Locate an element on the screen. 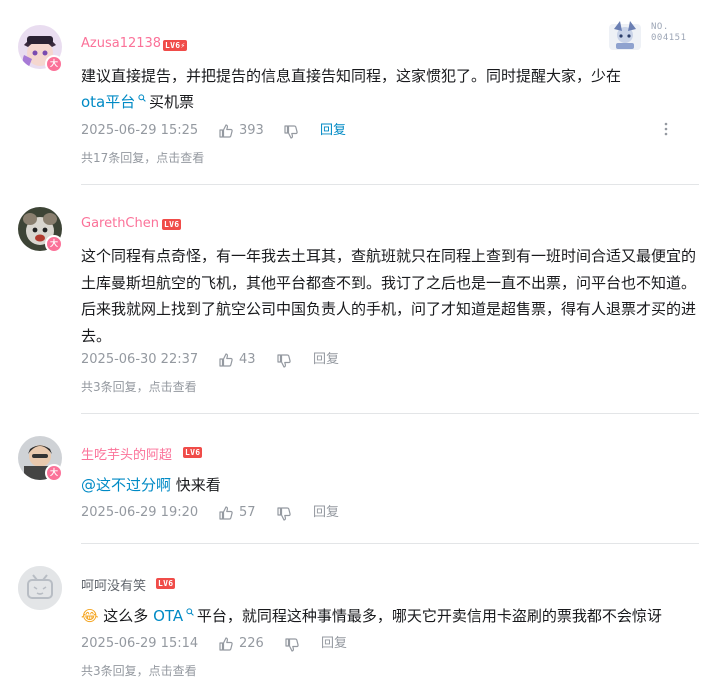 Image resolution: width=719 pixels, height=697 pixels. like-count: 57 is located at coordinates (247, 512).